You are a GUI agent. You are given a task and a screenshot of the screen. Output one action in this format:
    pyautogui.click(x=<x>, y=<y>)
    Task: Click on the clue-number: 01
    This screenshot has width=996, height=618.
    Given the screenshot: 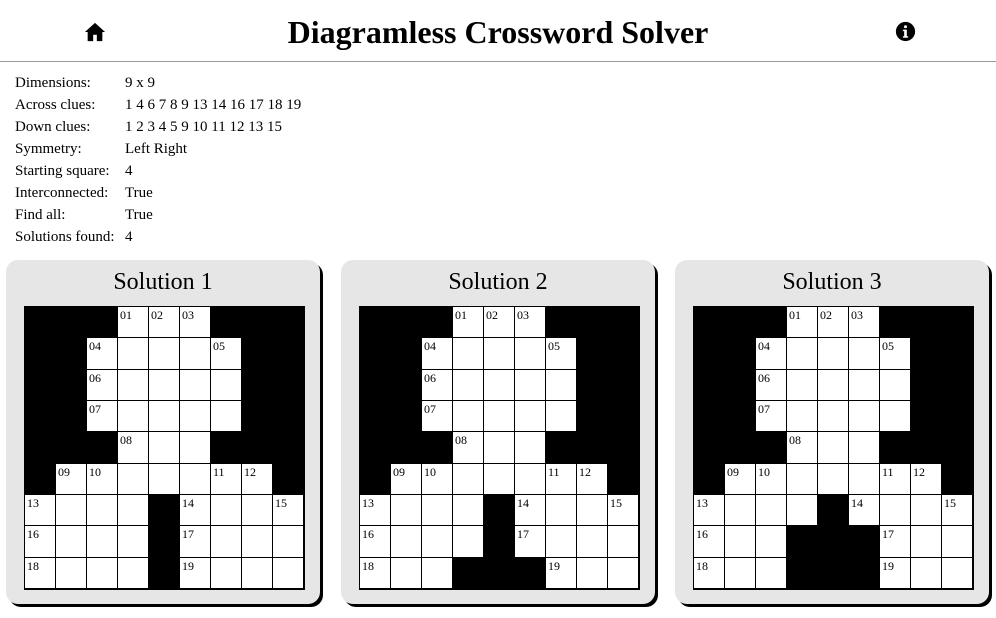 What is the action you would take?
    pyautogui.click(x=795, y=315)
    